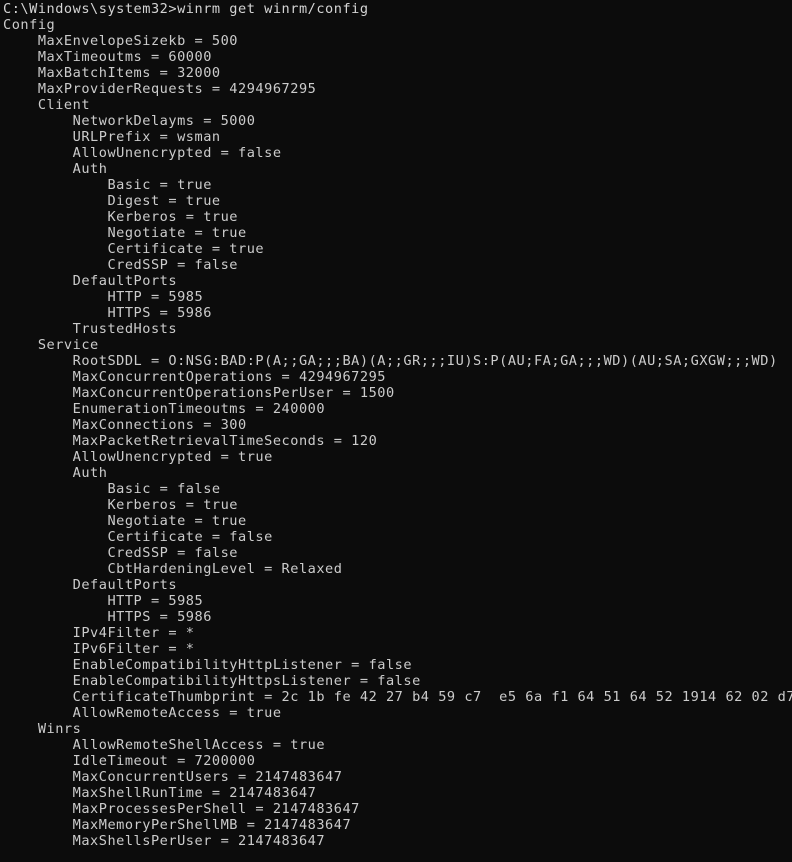  What do you see at coordinates (142, 713) in the screenshot?
I see `terminal-output-line: AllowRemoteAccess = true` at bounding box center [142, 713].